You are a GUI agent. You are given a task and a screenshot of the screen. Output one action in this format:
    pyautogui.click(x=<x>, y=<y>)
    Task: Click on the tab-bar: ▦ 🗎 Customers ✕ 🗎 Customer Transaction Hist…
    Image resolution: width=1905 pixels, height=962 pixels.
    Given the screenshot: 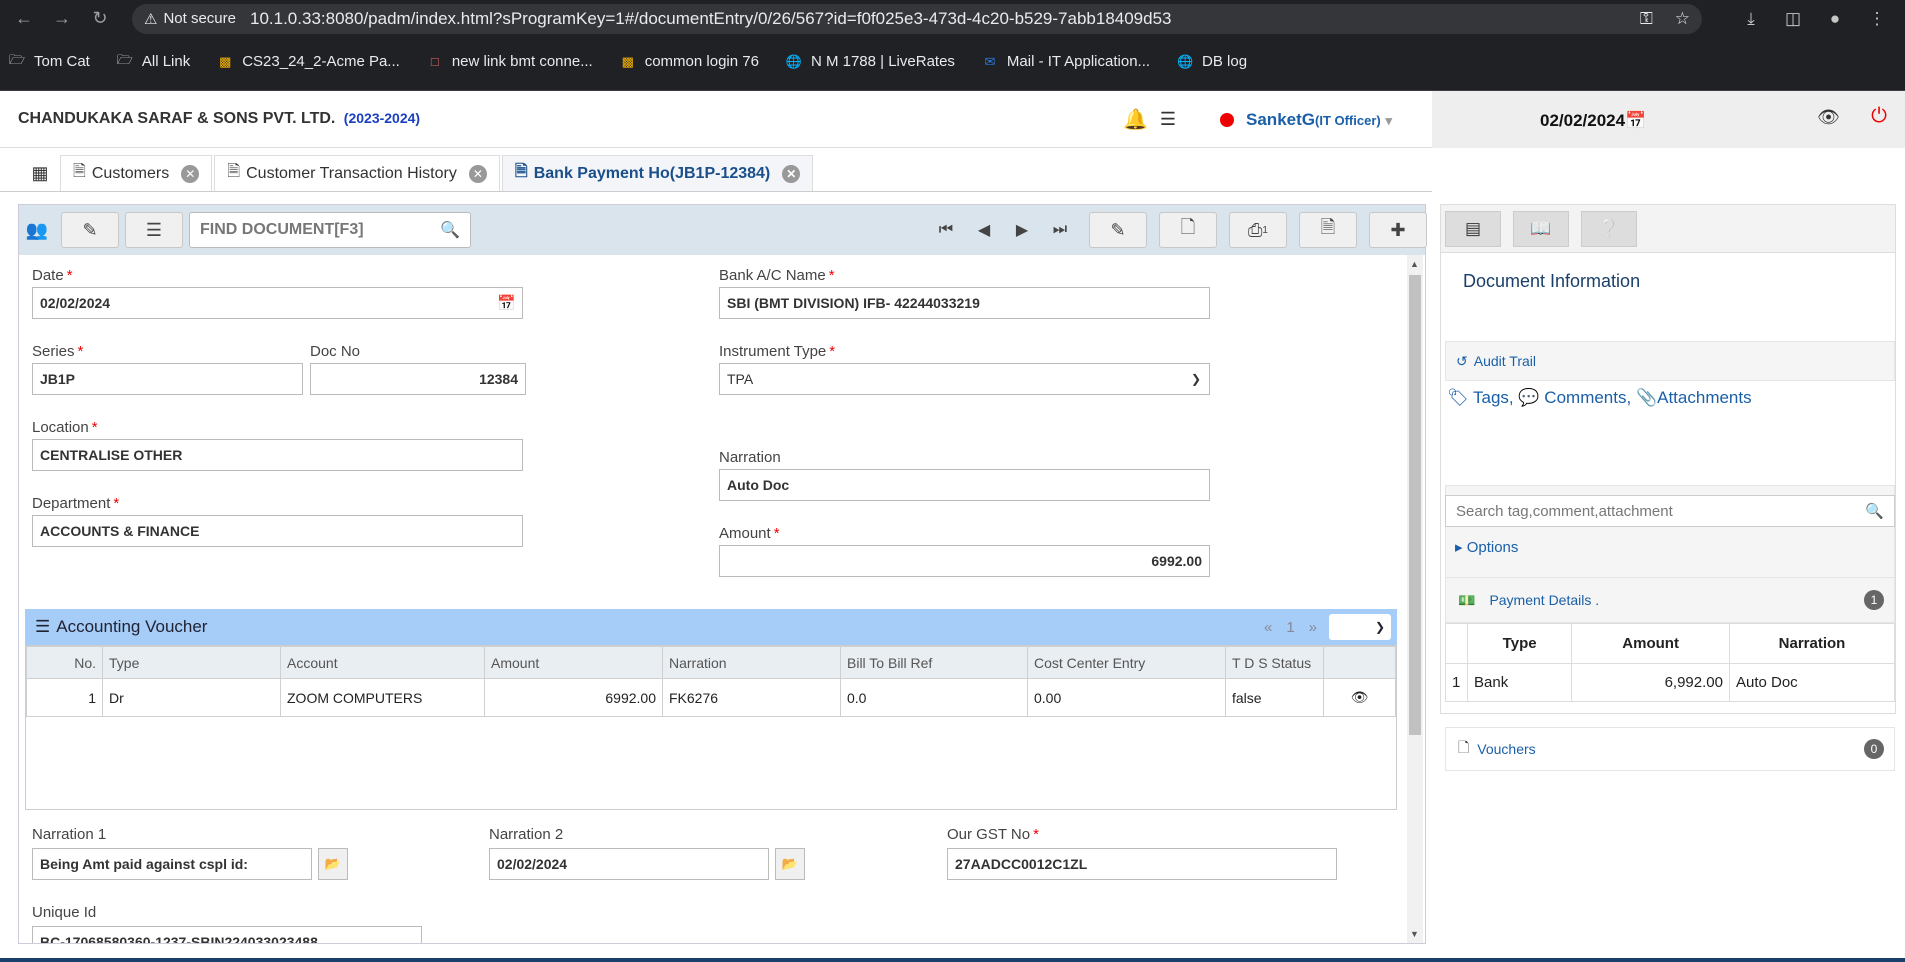 What is the action you would take?
    pyautogui.click(x=716, y=170)
    